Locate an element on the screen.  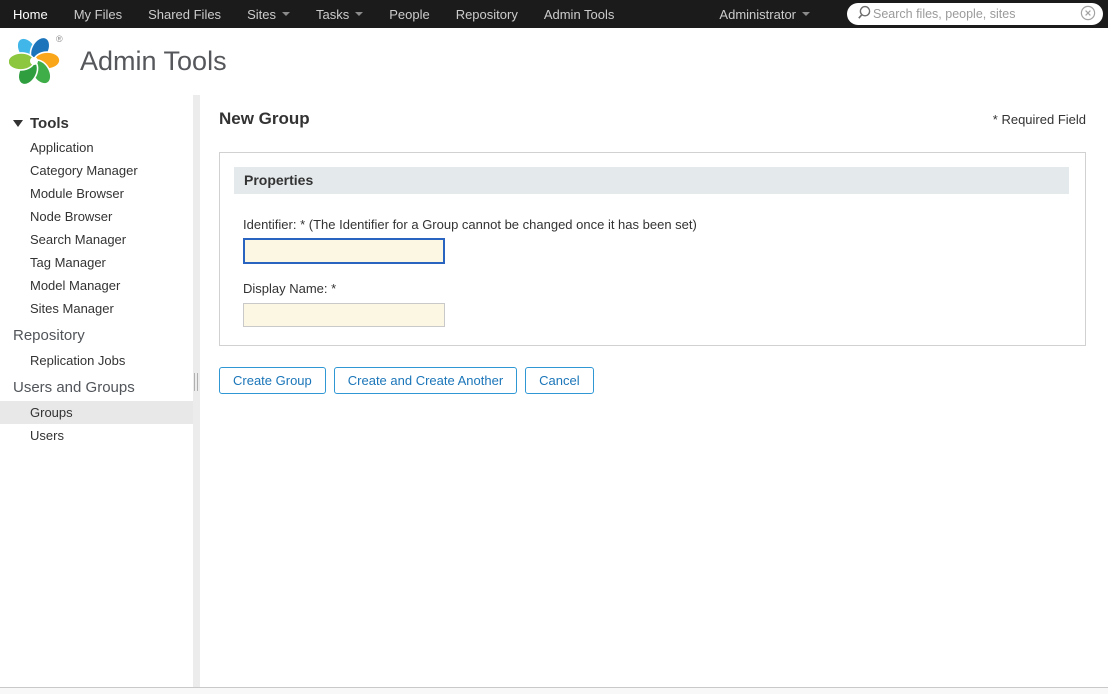
search-input is located at coordinates (976, 14).